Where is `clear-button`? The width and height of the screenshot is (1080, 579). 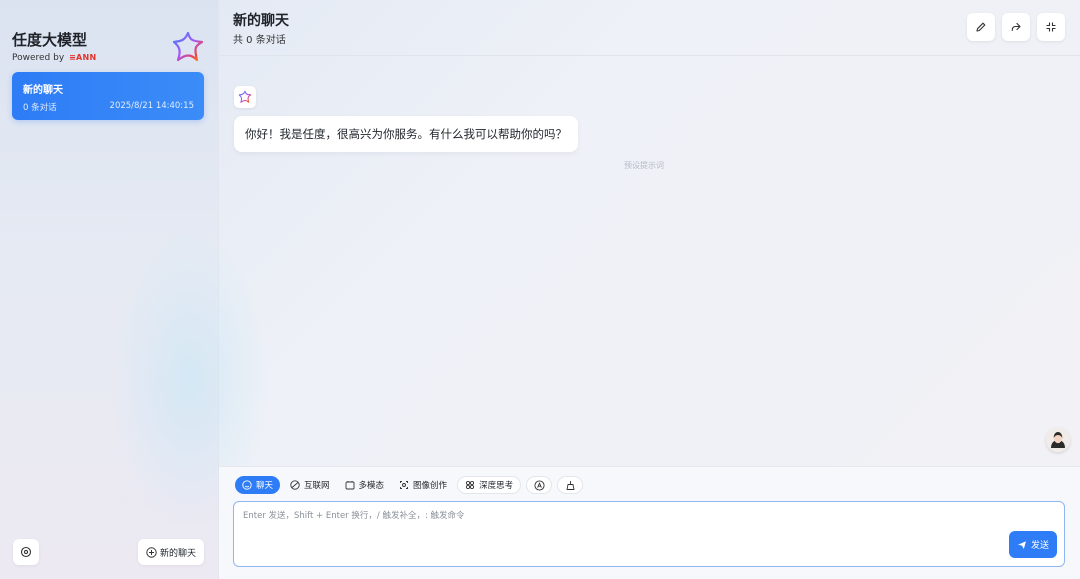 clear-button is located at coordinates (570, 485).